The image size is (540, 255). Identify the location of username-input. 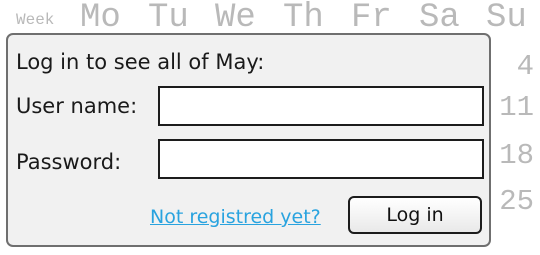
(321, 106).